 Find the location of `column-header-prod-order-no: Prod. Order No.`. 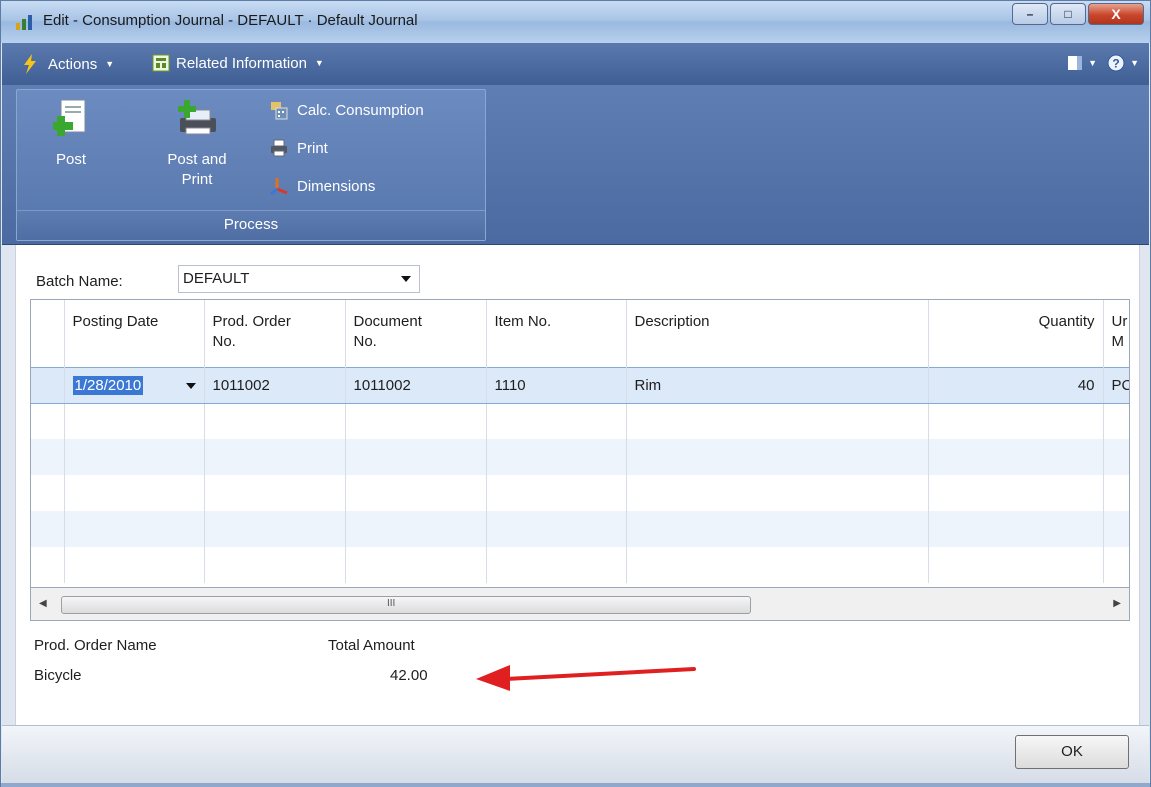

column-header-prod-order-no: Prod. Order No. is located at coordinates (275, 333).